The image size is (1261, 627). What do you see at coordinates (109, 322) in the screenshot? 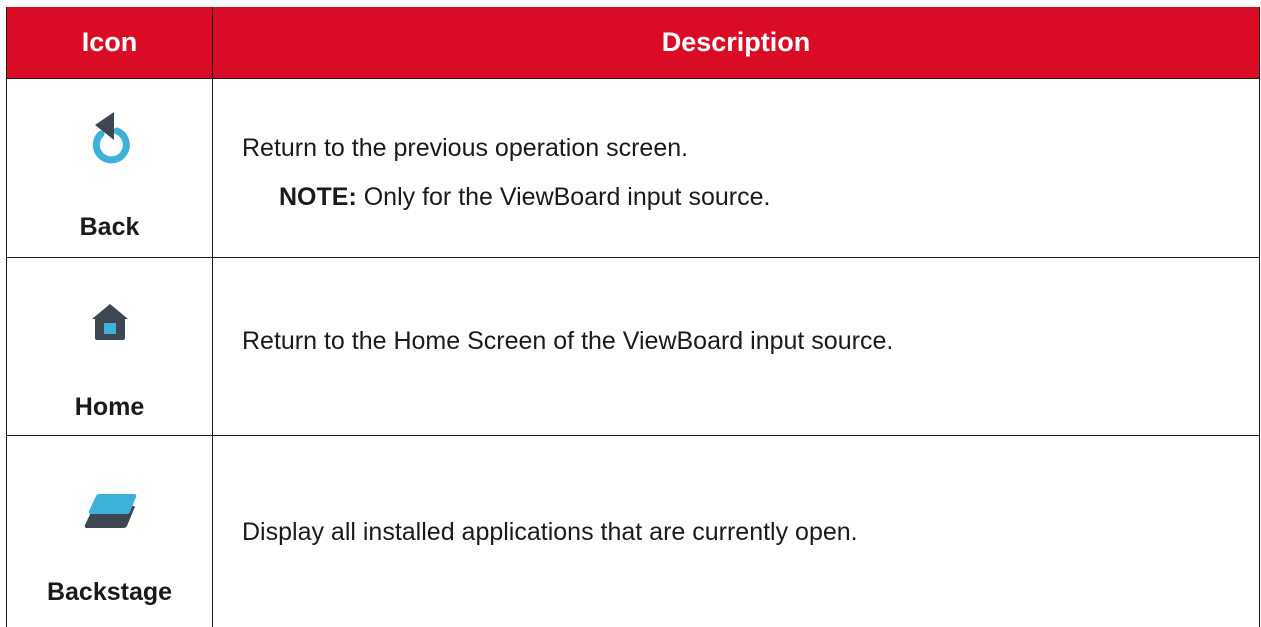
I see `home-icon` at bounding box center [109, 322].